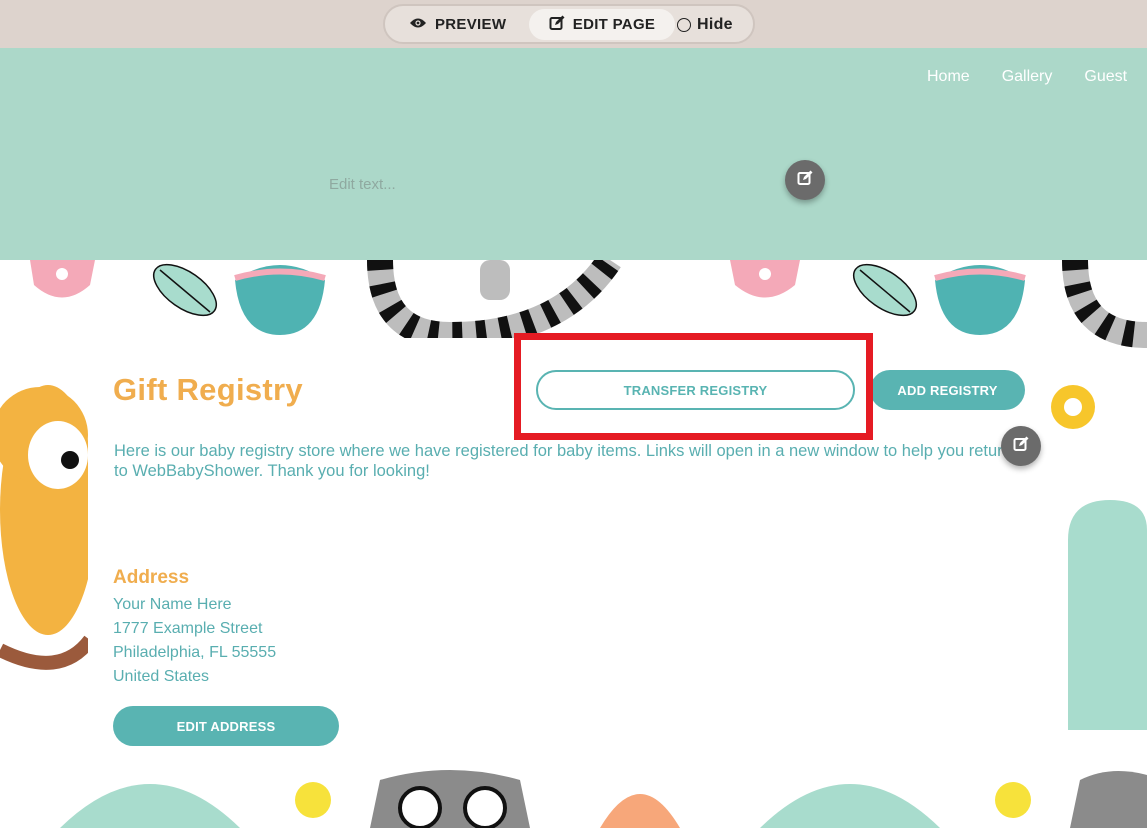 This screenshot has width=1147, height=828. I want to click on page-title: Gift Registry, so click(208, 389).